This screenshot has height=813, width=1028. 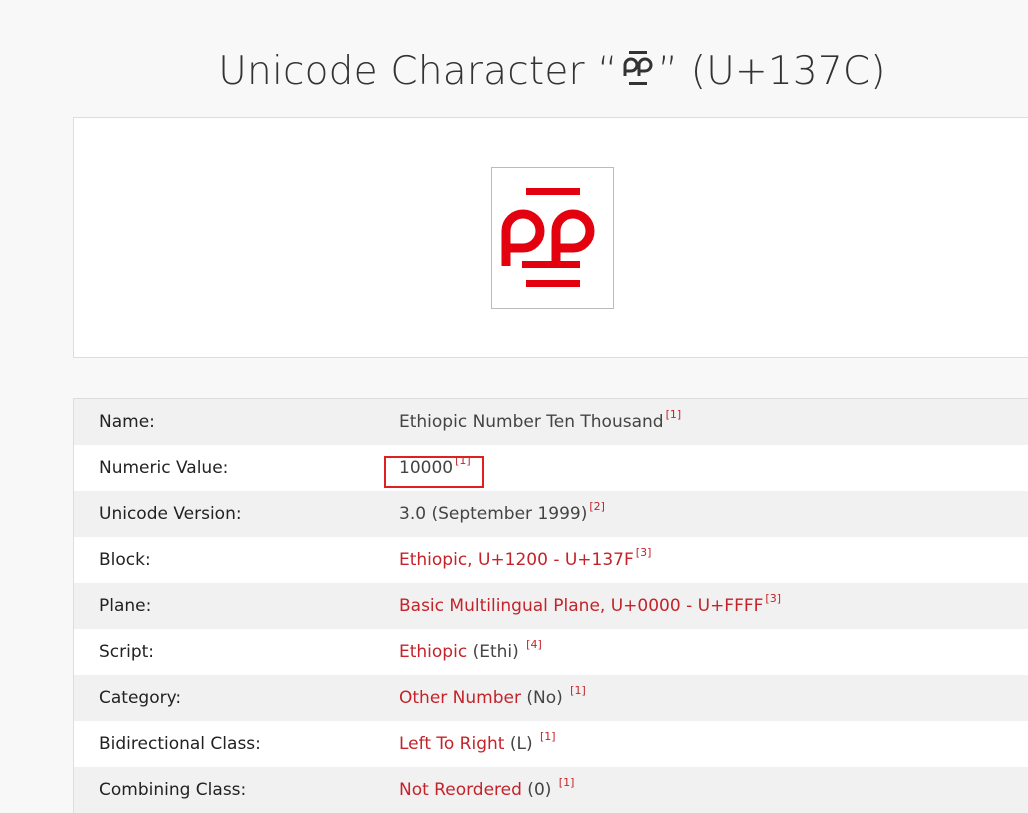 I want to click on property-value: Ethiopic (Ethi) [4], so click(x=470, y=652).